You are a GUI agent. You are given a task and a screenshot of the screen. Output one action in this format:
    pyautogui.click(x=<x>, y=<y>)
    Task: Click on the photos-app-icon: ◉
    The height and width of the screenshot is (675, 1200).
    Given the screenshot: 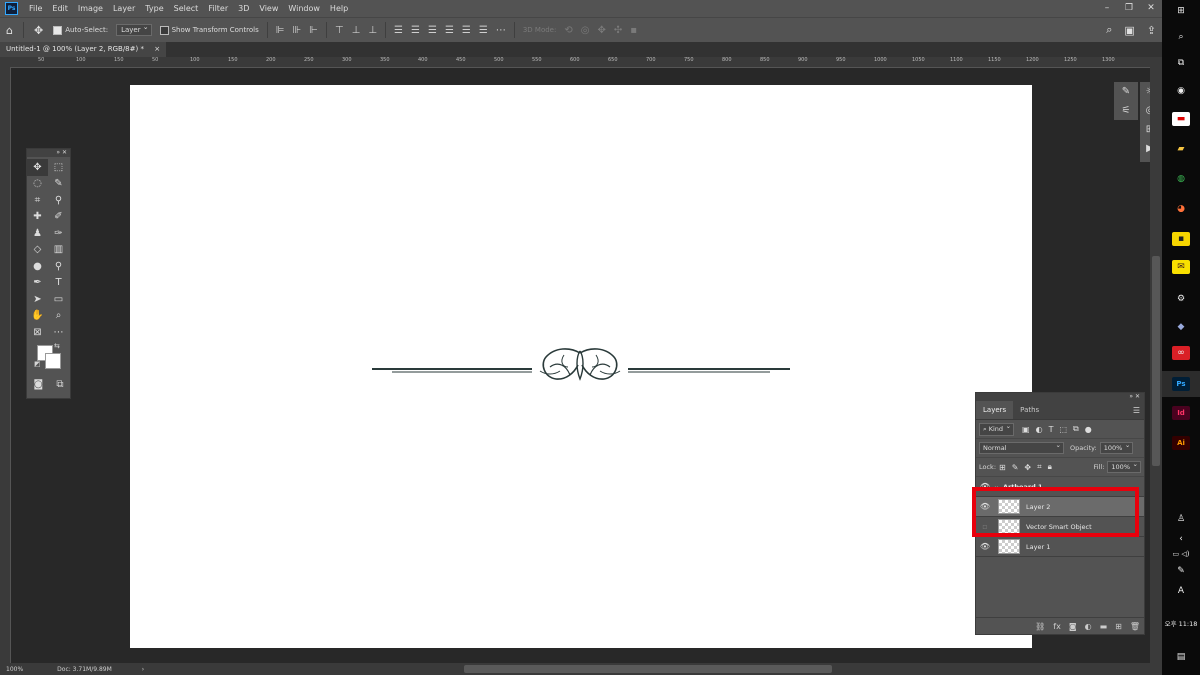 What is the action you would take?
    pyautogui.click(x=1181, y=91)
    